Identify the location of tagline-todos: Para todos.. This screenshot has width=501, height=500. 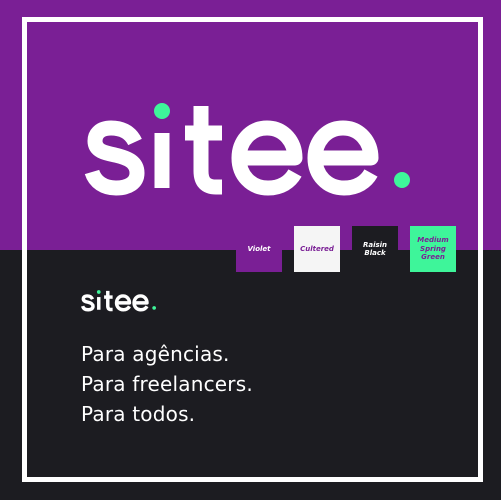
(138, 414).